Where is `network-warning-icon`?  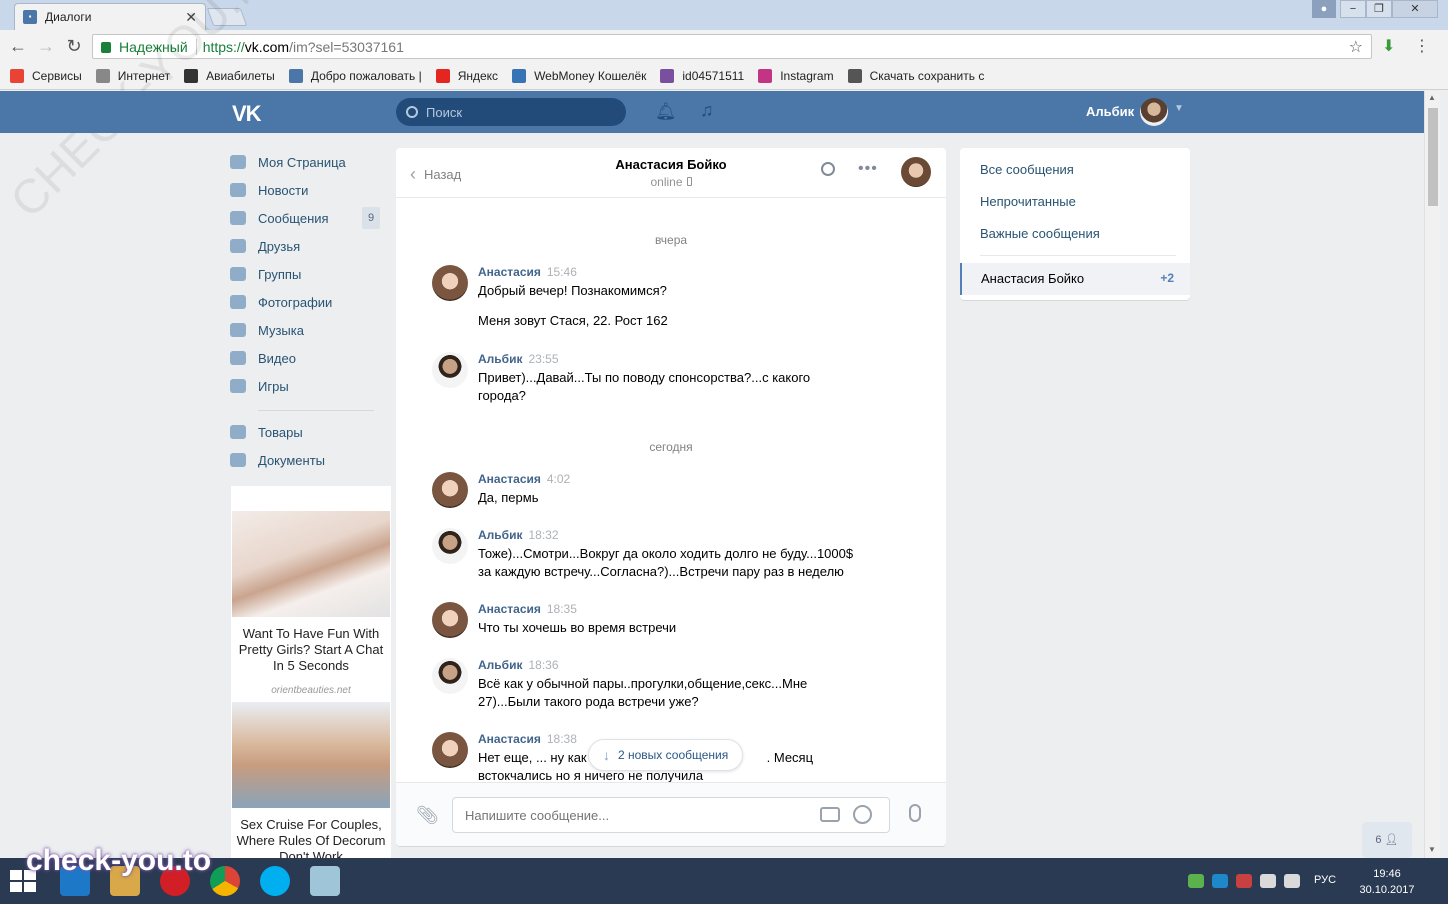 network-warning-icon is located at coordinates (1244, 881).